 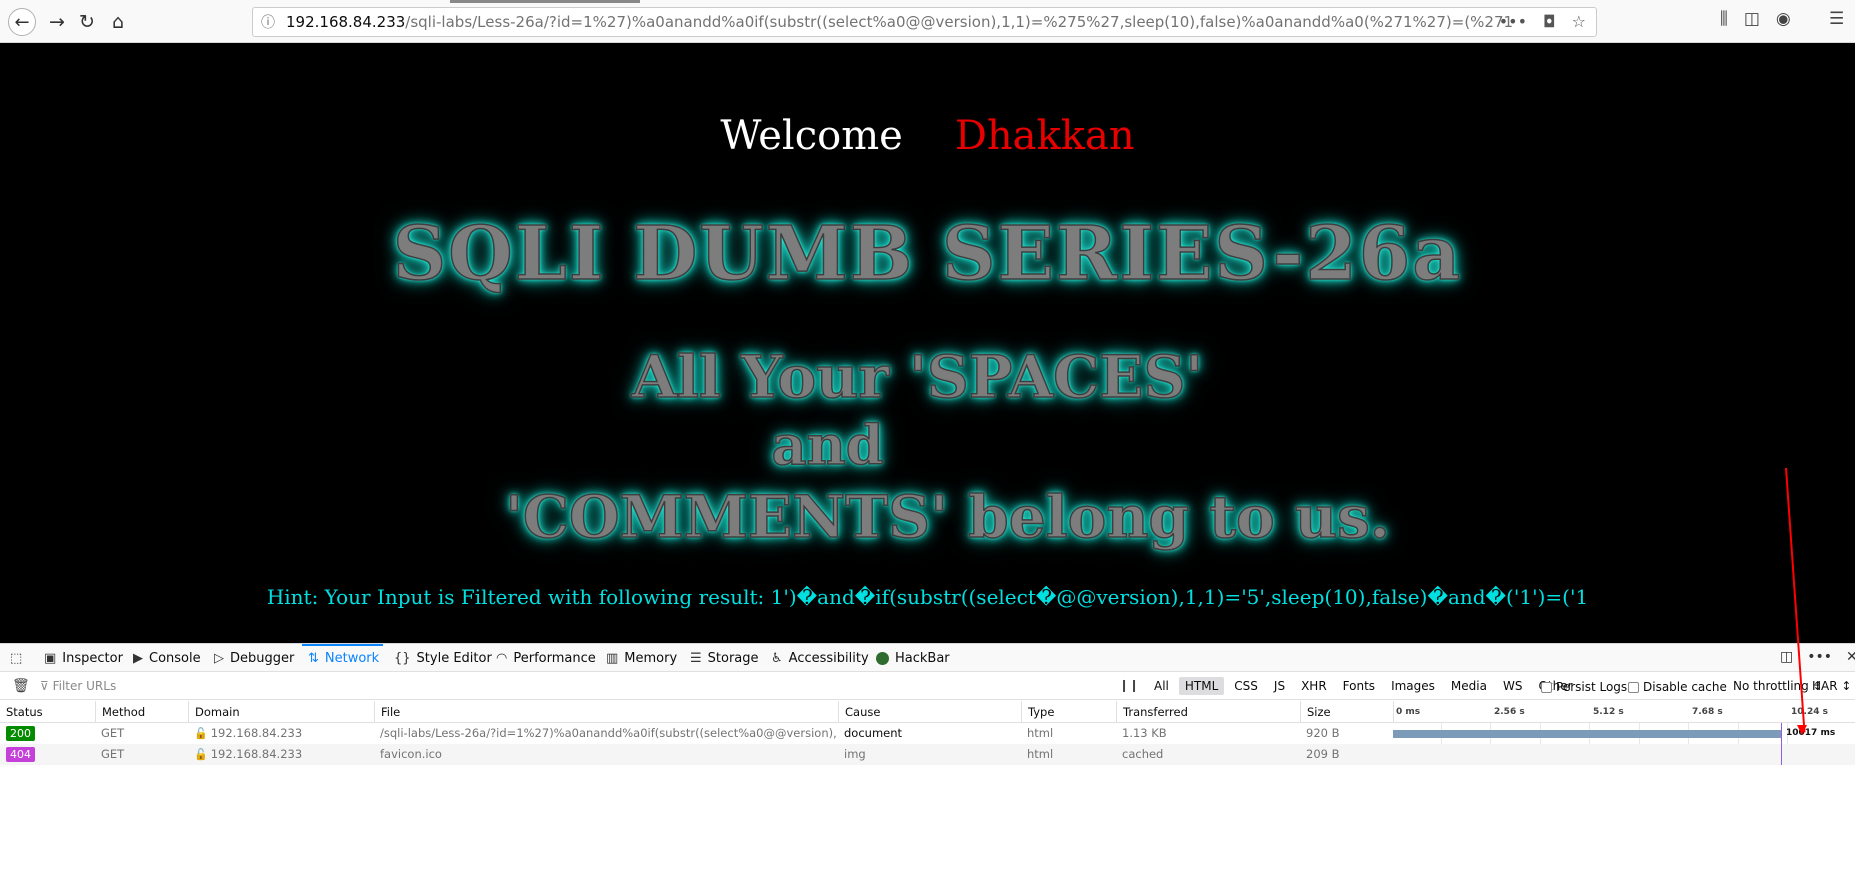 What do you see at coordinates (47, 712) in the screenshot?
I see `col-status: Status` at bounding box center [47, 712].